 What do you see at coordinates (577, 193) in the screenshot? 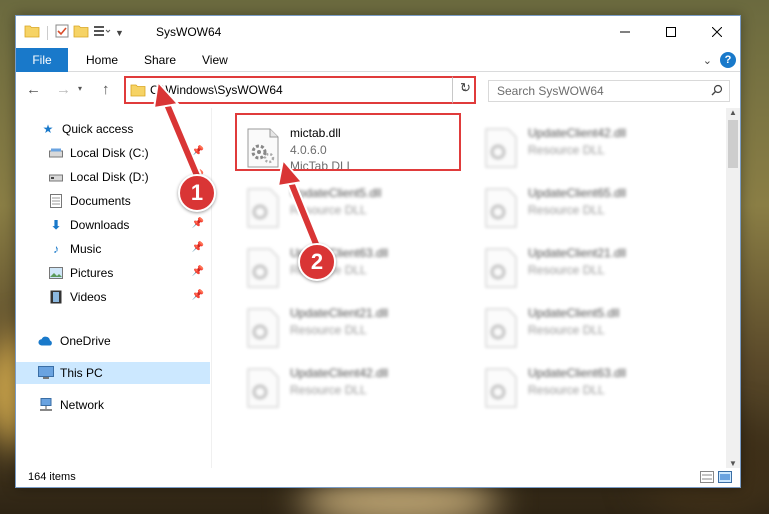
I see `file-name: UpdateClient65.dll` at bounding box center [577, 193].